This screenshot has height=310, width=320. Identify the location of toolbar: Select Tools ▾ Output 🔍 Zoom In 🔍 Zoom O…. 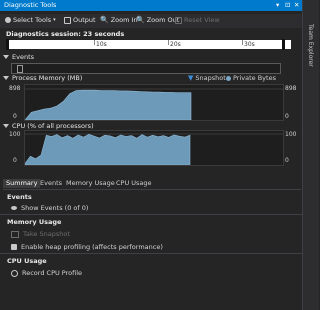
(151, 21).